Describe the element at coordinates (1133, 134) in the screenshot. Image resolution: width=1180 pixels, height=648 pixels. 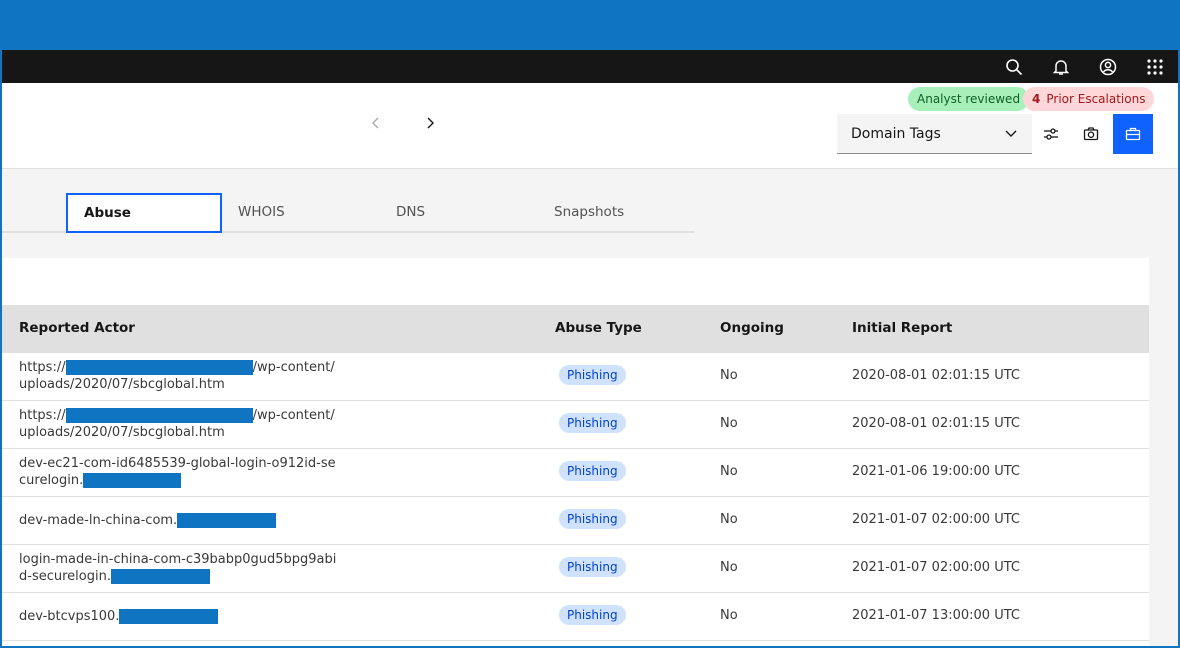
I see `briefcase-icon` at that location.